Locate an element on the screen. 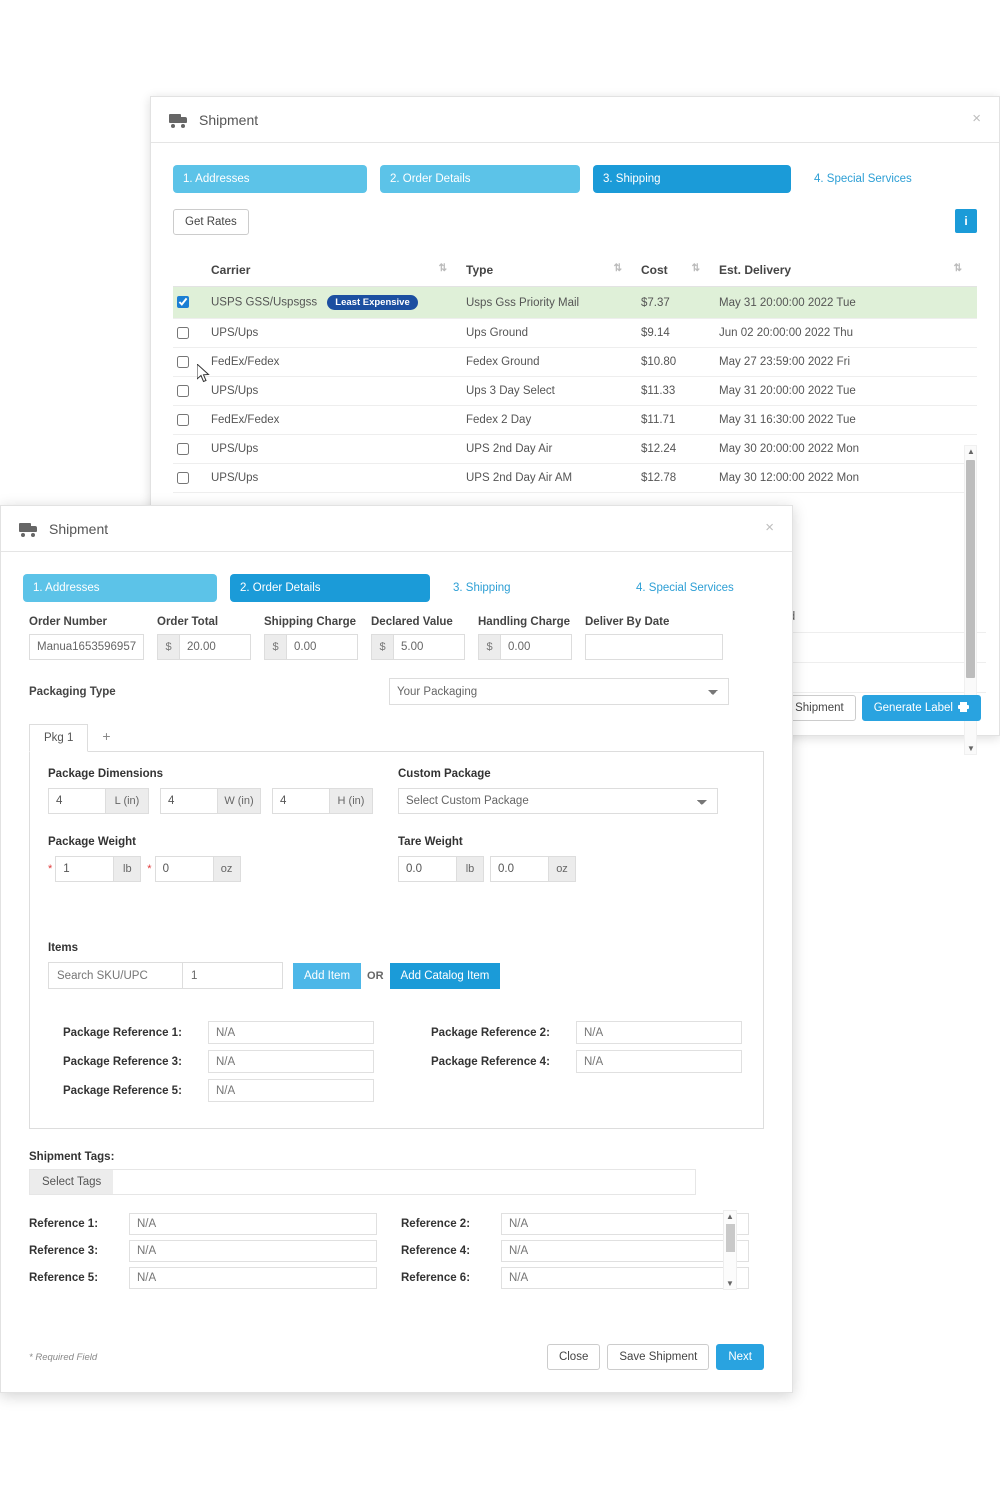 The image size is (1000, 1500). reference-2-input is located at coordinates (625, 1224).